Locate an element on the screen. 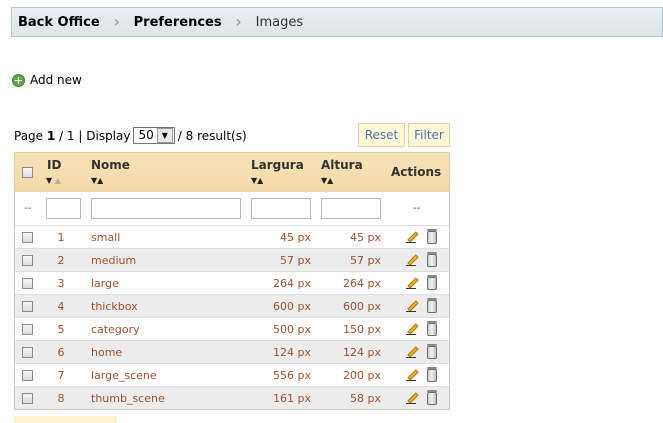 The width and height of the screenshot is (663, 423). chevron-down-icon: ▼ is located at coordinates (164, 135).